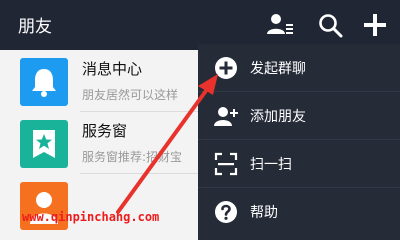 The image size is (400, 240). What do you see at coordinates (167, 144) in the screenshot?
I see `annotation-arrow` at bounding box center [167, 144].